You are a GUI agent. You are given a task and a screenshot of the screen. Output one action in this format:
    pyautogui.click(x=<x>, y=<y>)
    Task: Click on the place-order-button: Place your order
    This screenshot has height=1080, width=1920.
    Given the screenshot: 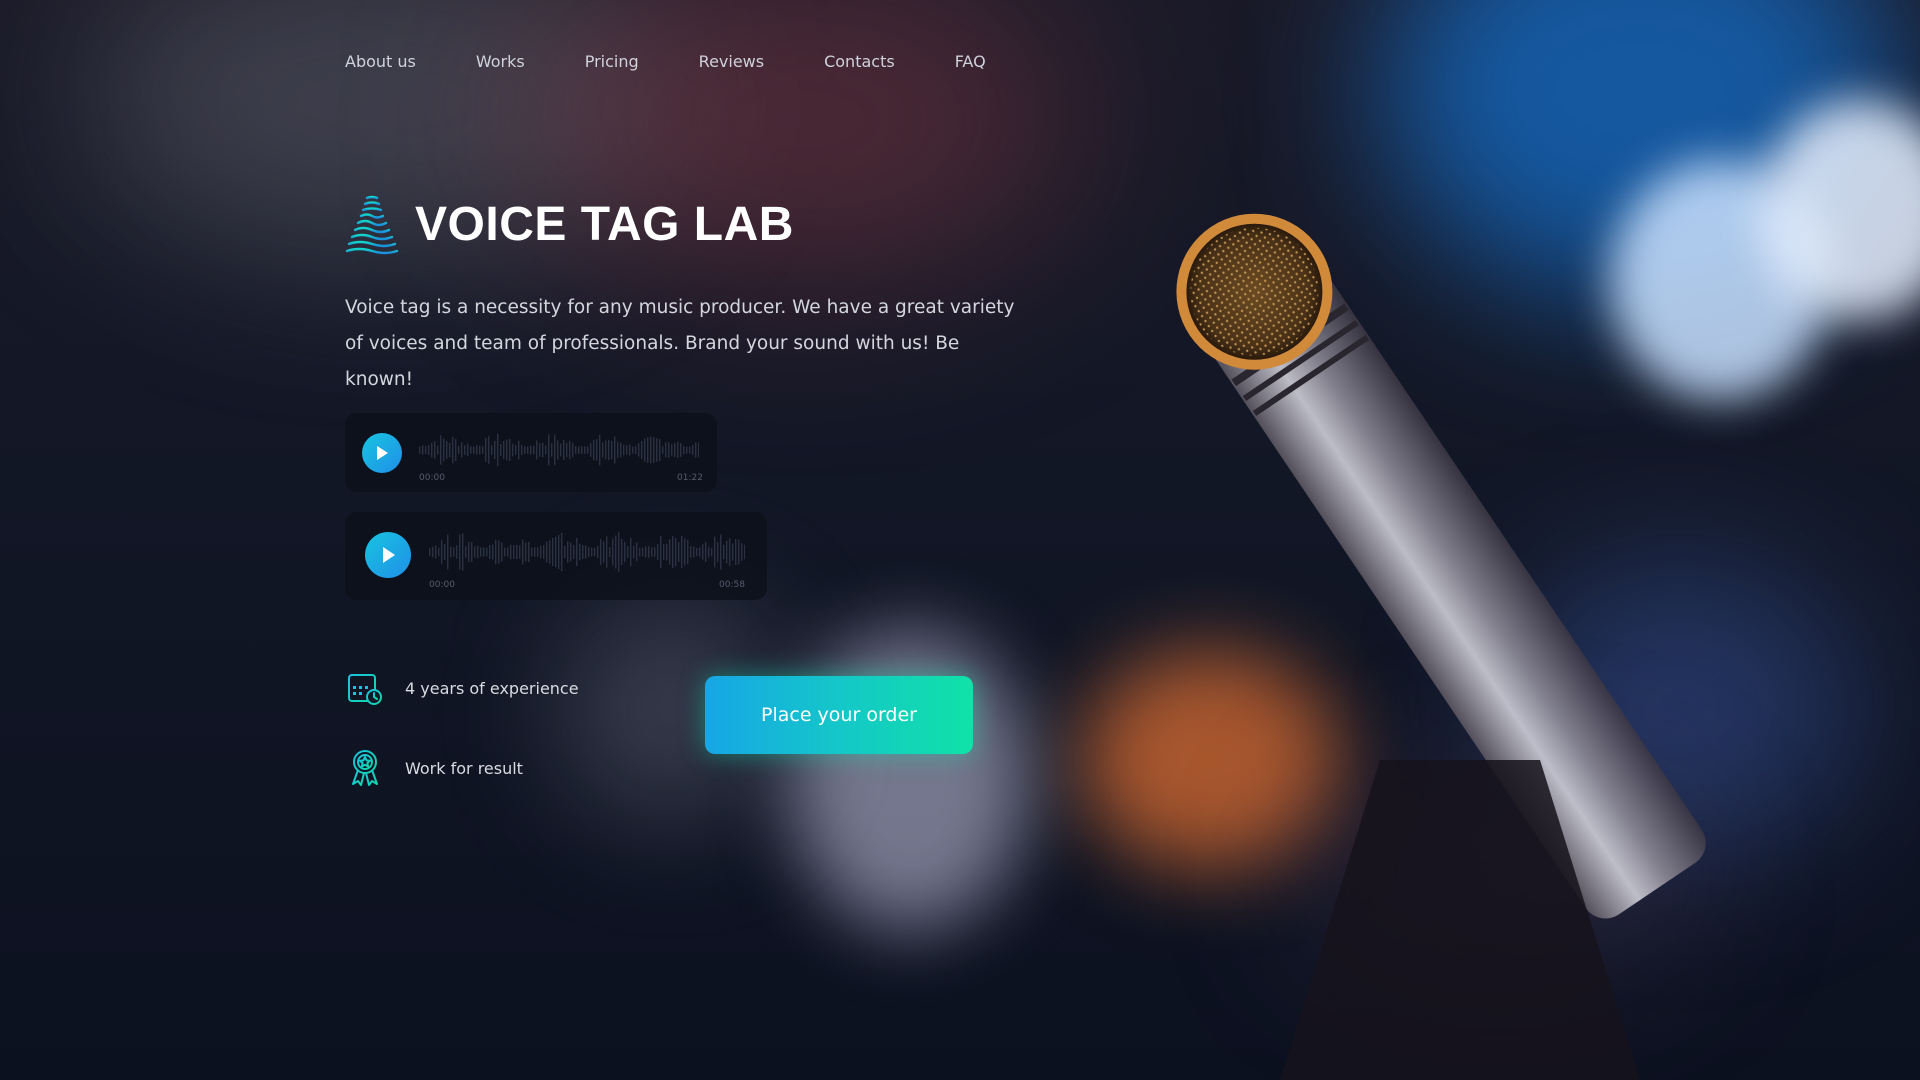 What is the action you would take?
    pyautogui.click(x=839, y=715)
    